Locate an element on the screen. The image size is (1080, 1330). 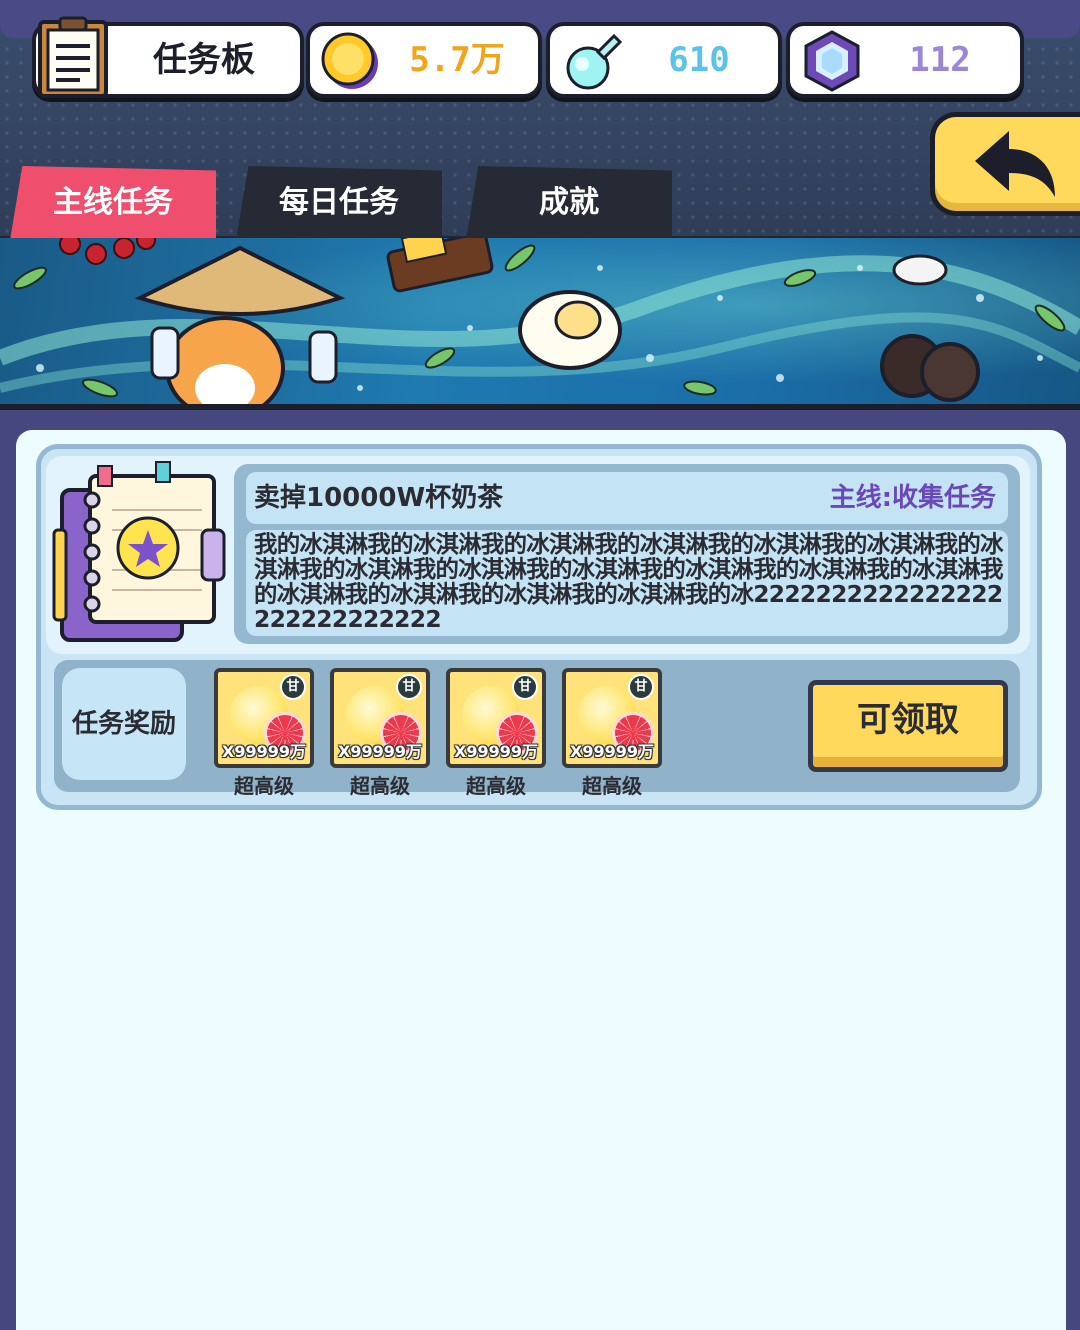
page-title: 任务板 is located at coordinates (204, 60).